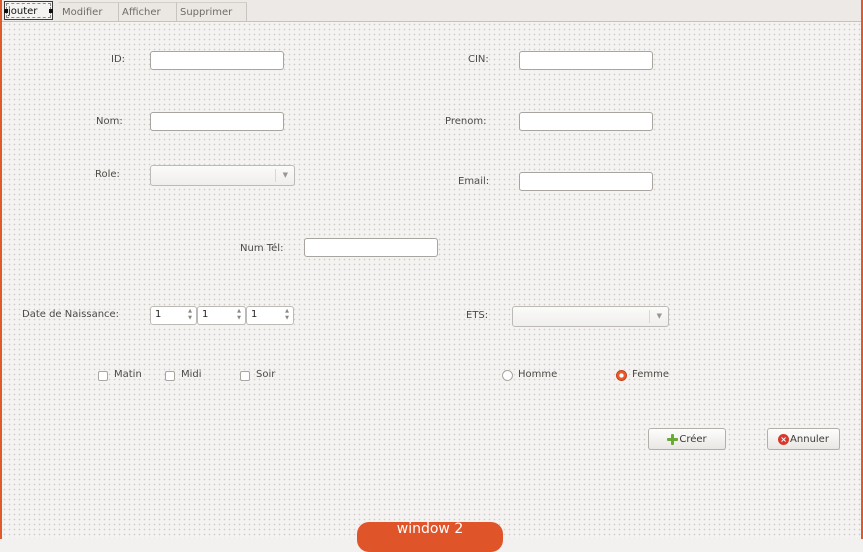 Image resolution: width=863 pixels, height=552 pixels. I want to click on matin-checkbox, so click(103, 376).